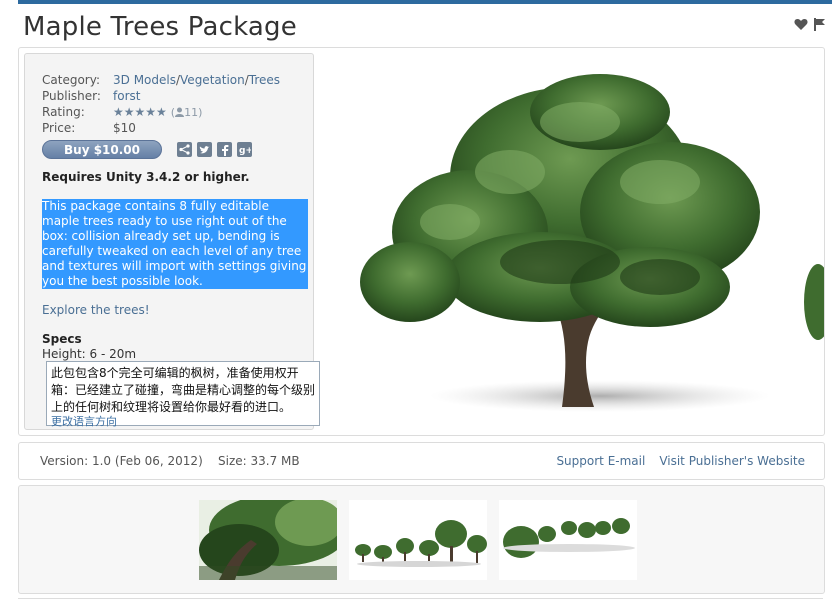  Describe the element at coordinates (600, 461) in the screenshot. I see `support-email-link: Support E-mail` at that location.